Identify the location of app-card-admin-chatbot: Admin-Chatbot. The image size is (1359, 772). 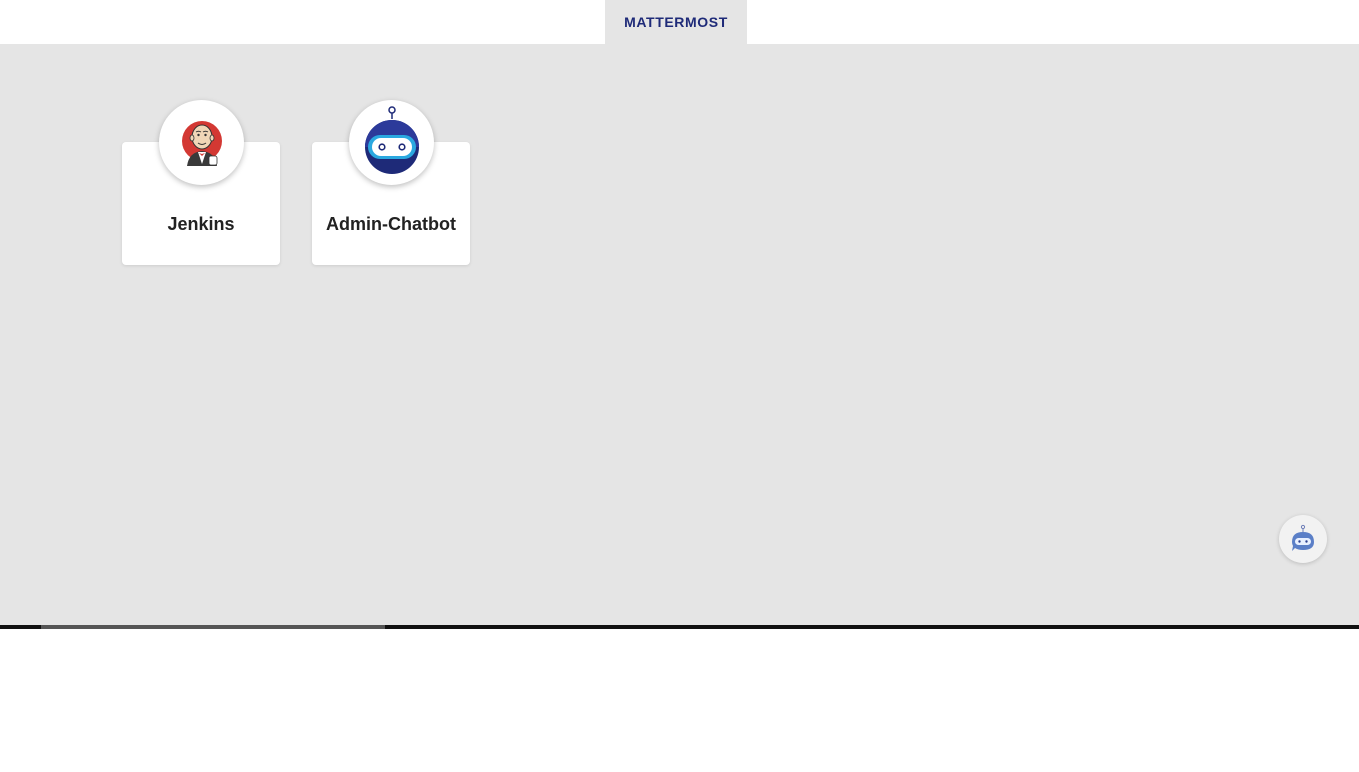
(391, 182).